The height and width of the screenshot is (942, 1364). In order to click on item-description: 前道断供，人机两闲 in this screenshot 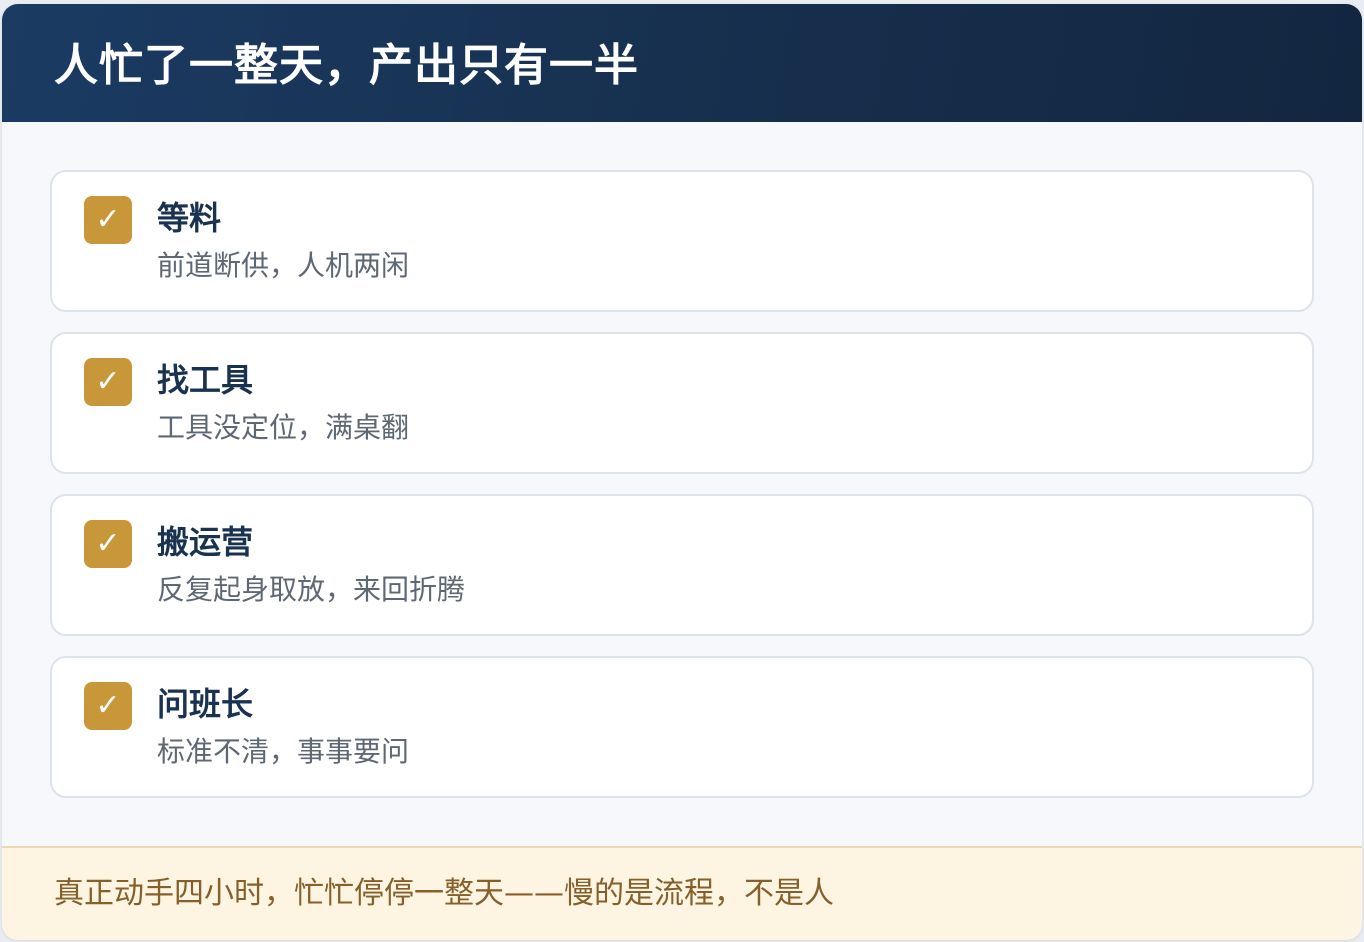, I will do `click(283, 265)`.